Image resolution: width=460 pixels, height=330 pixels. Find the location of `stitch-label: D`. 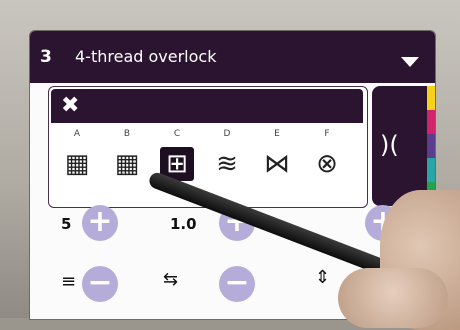

stitch-label: D is located at coordinates (227, 134).